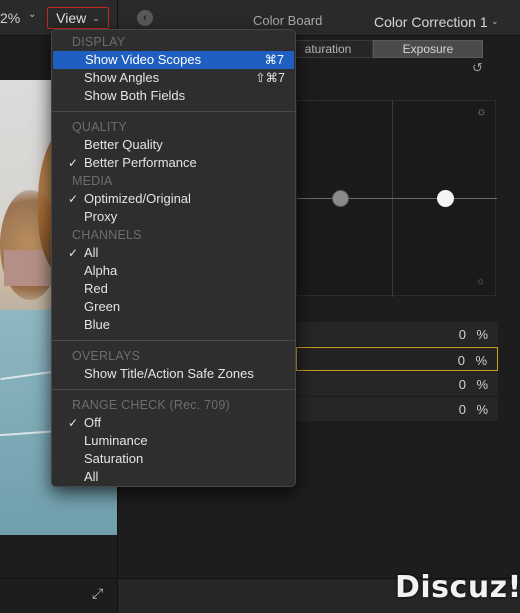  I want to click on exposure-board, so click(396, 198).